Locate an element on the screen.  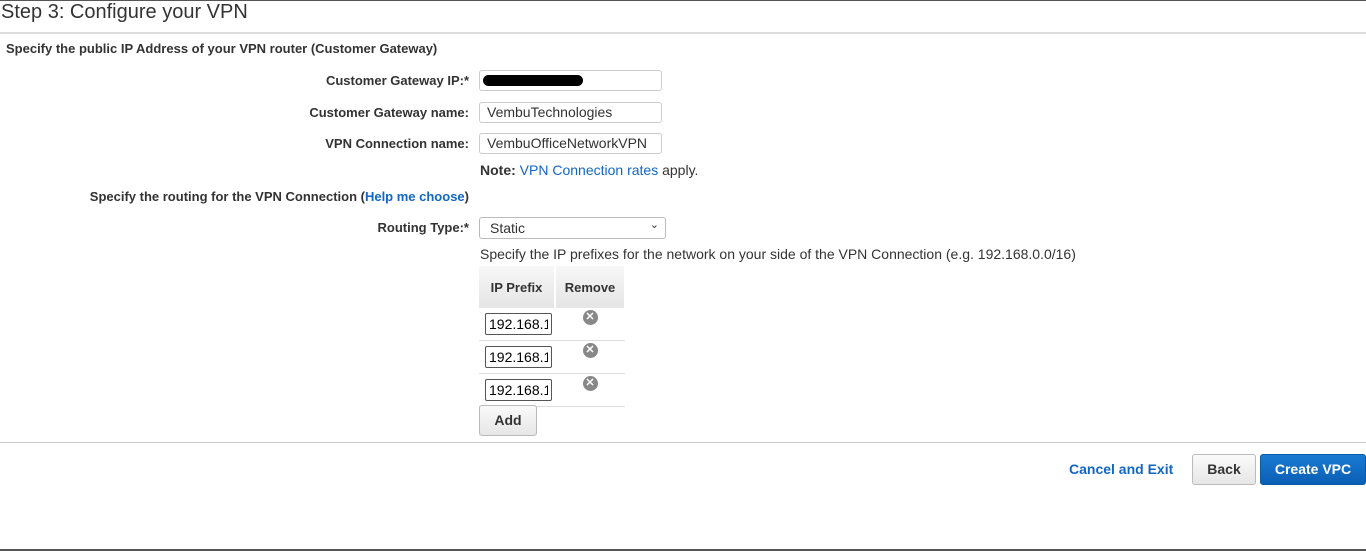
footer-divider is located at coordinates (683, 442).